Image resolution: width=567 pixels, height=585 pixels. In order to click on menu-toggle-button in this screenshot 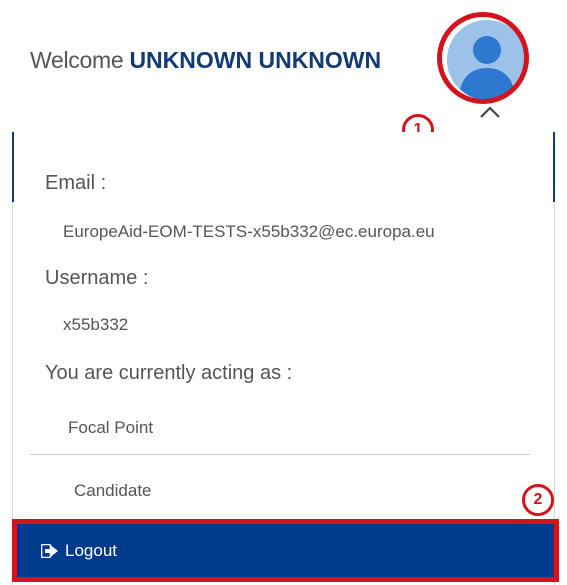, I will do `click(490, 112)`.